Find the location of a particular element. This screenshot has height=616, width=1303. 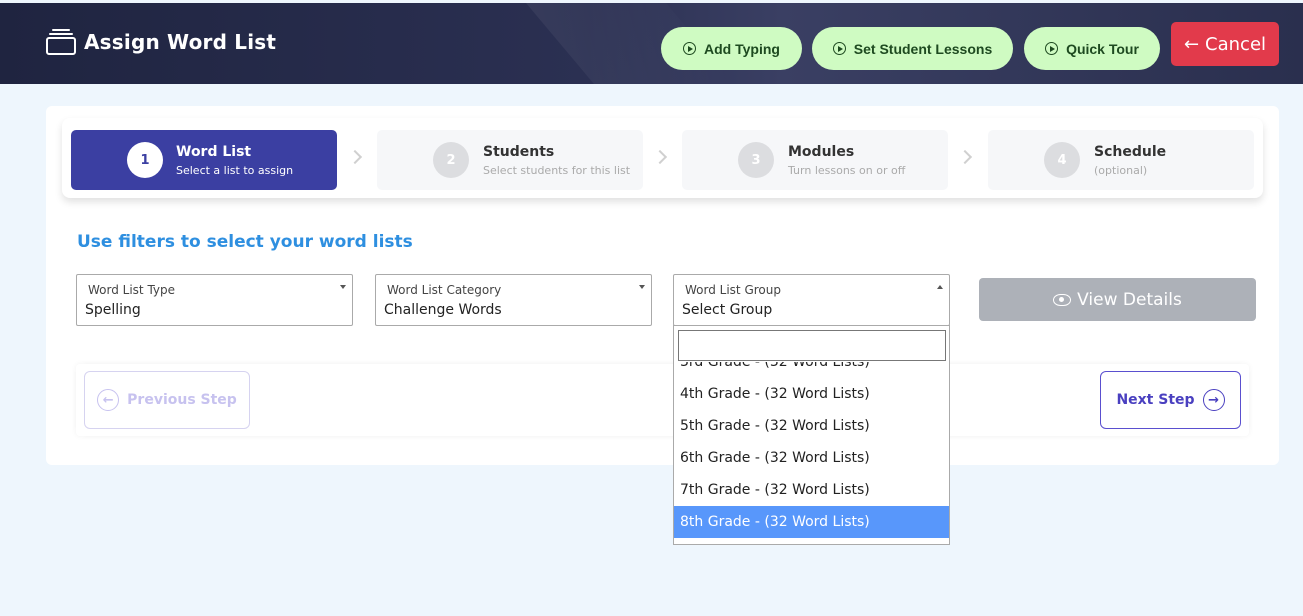

add-typing-label: Add Typing is located at coordinates (742, 48).